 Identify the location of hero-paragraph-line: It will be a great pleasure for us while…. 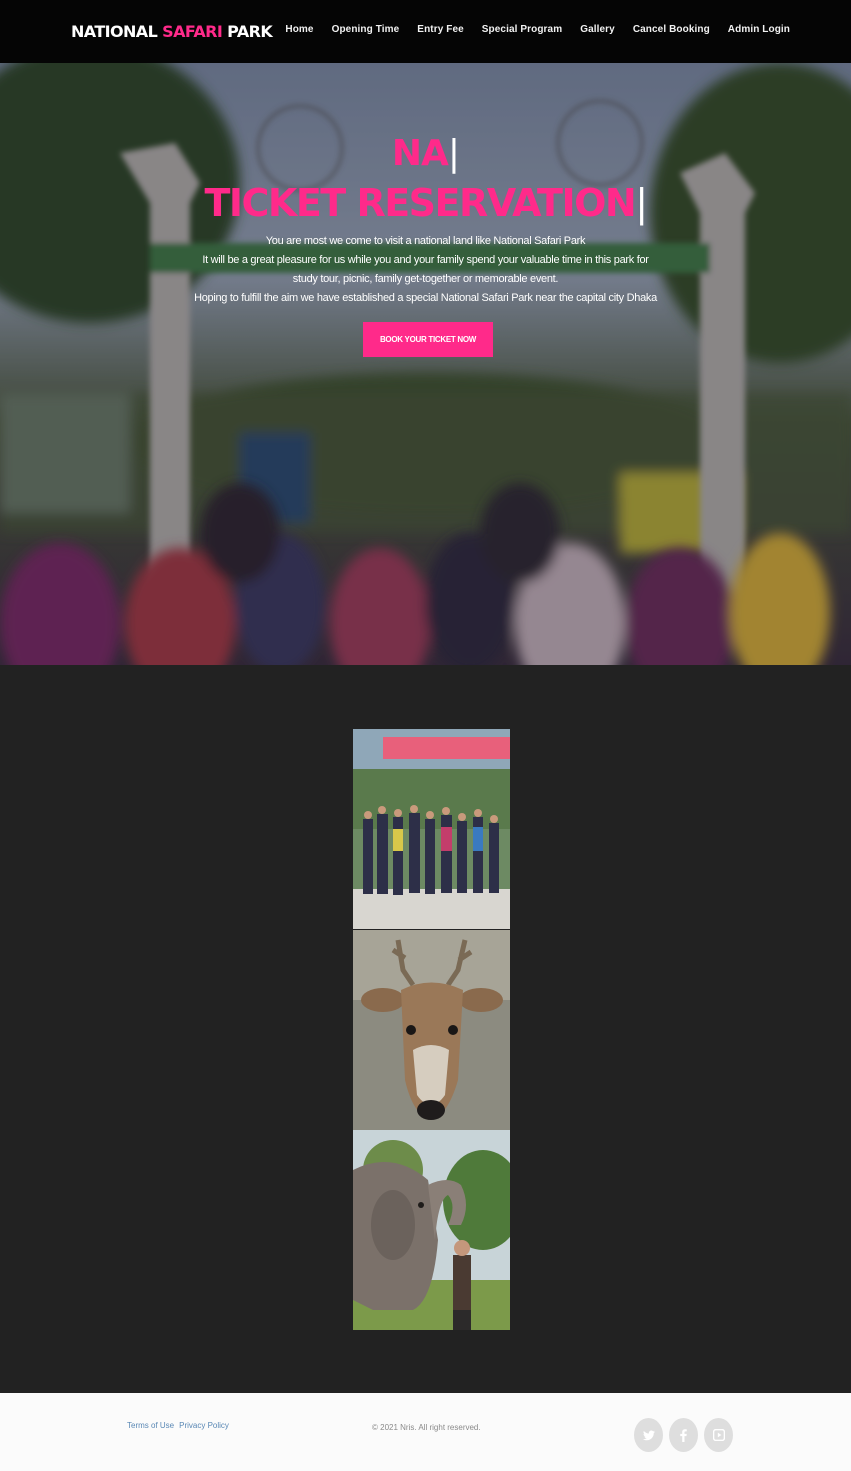
(425, 260).